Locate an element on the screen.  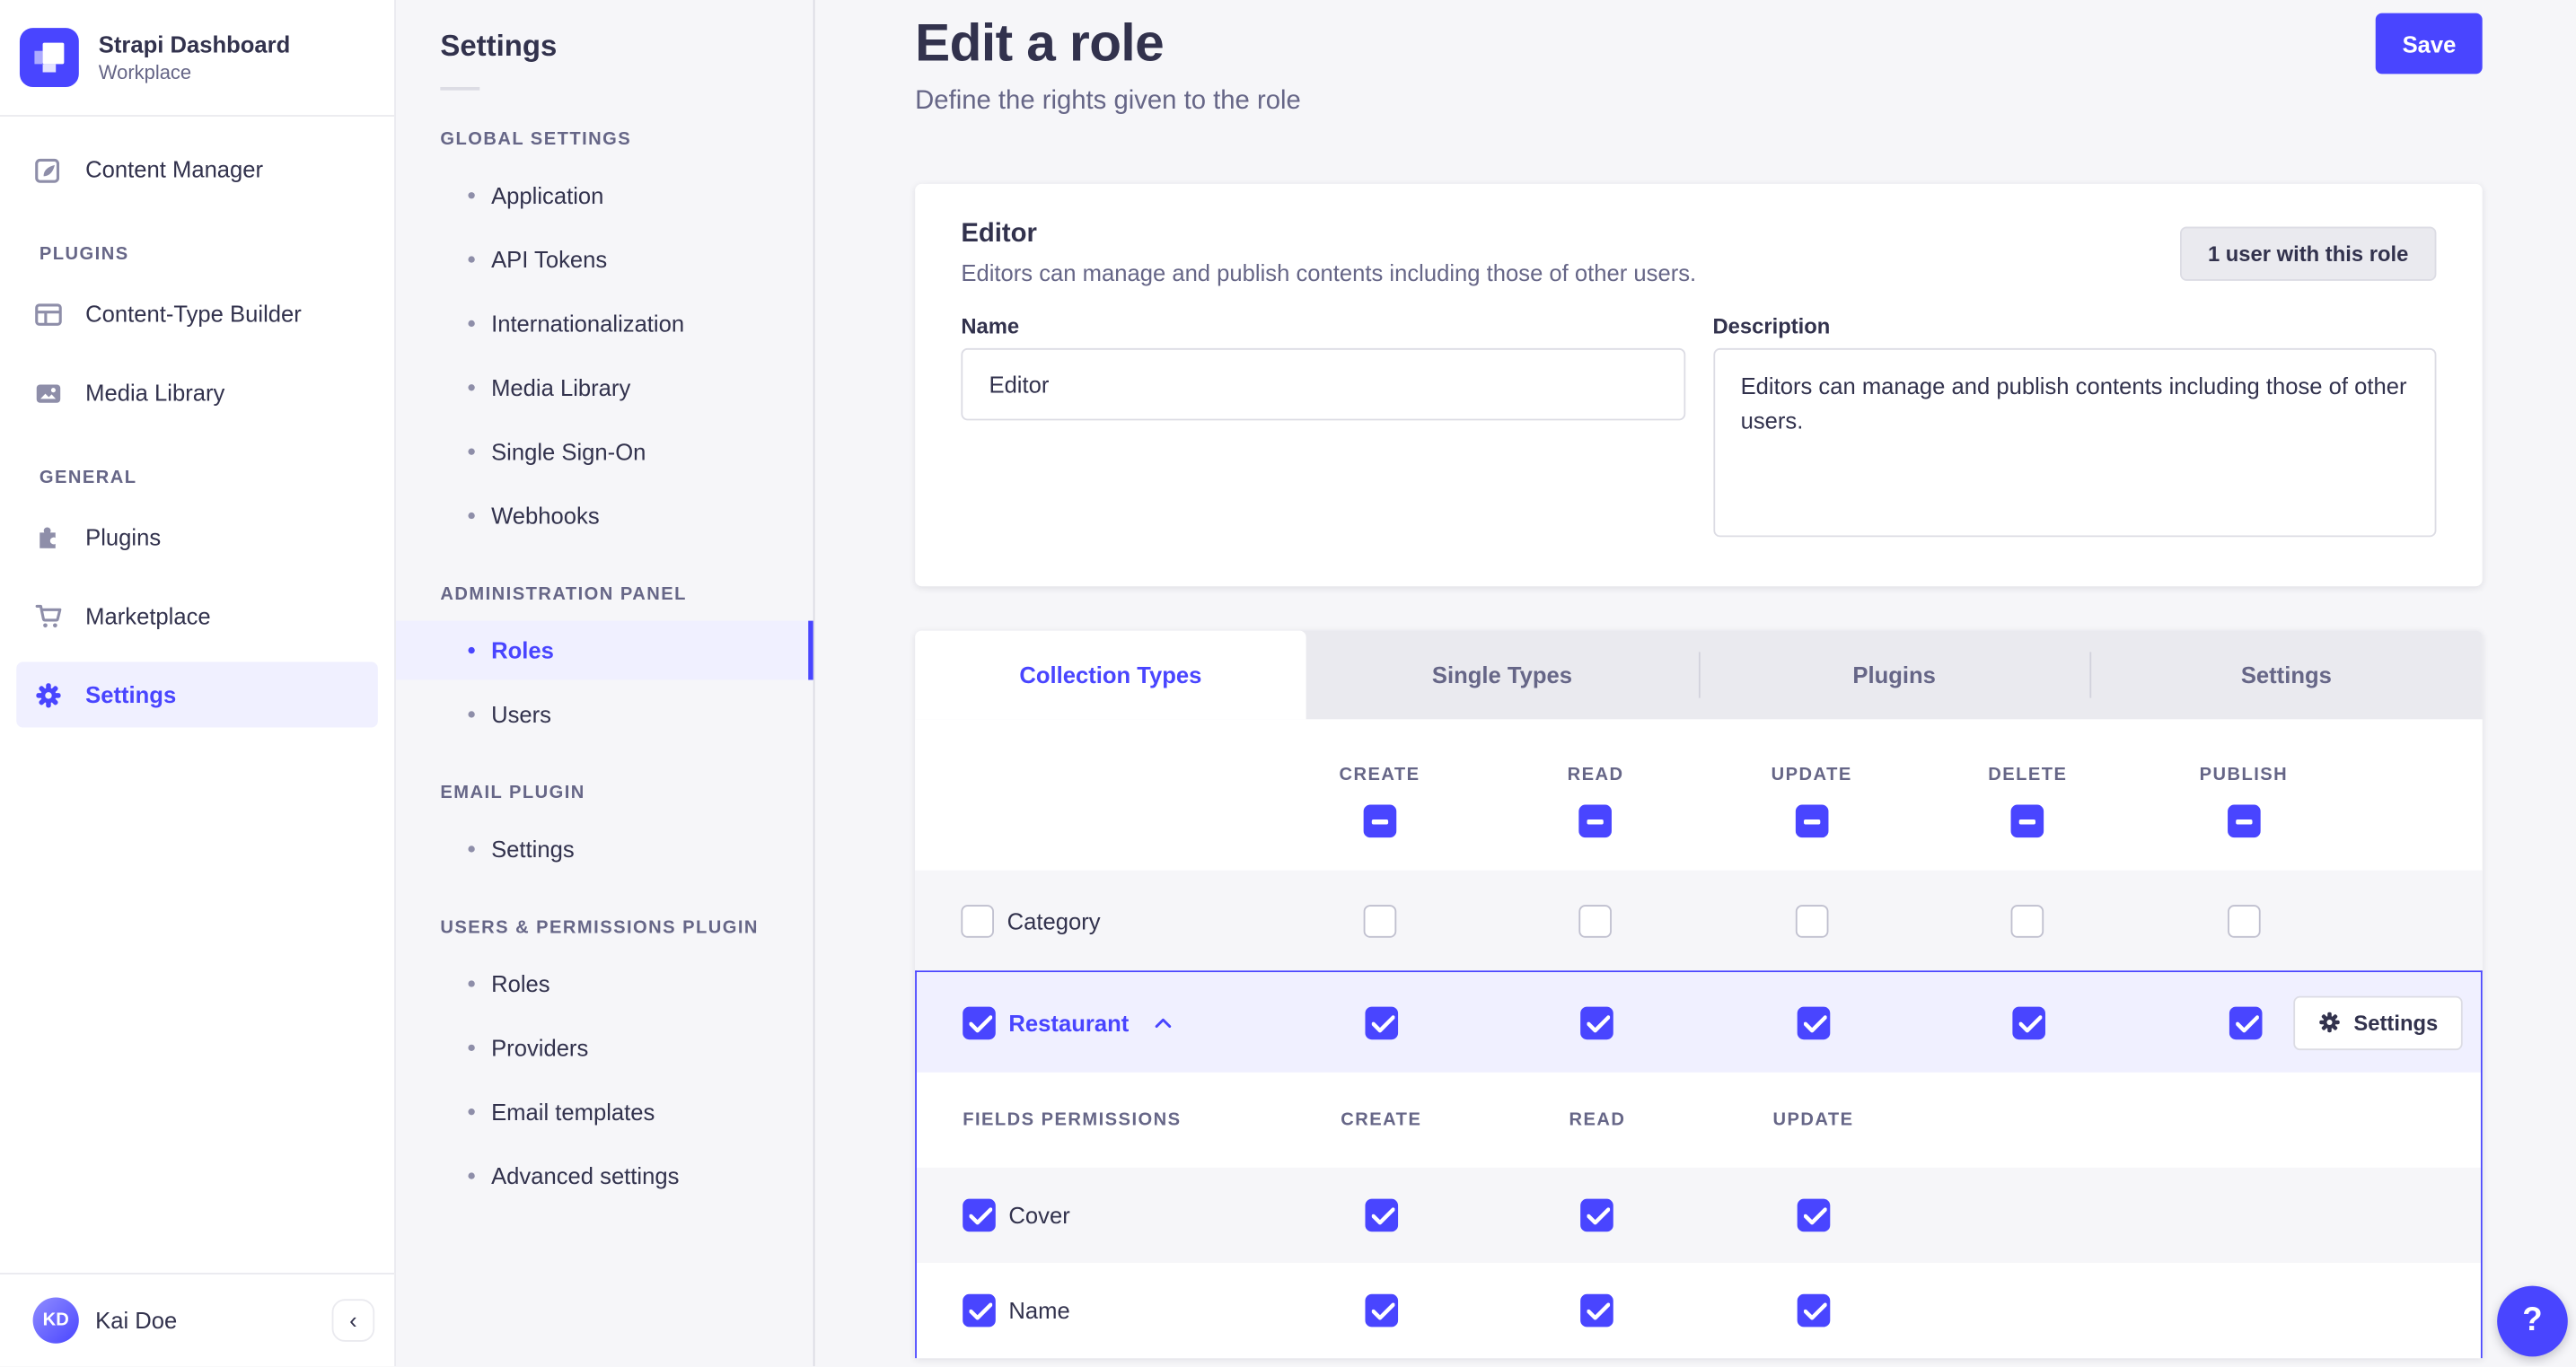
tab-collection-types: Collection Types is located at coordinates (1110, 675).